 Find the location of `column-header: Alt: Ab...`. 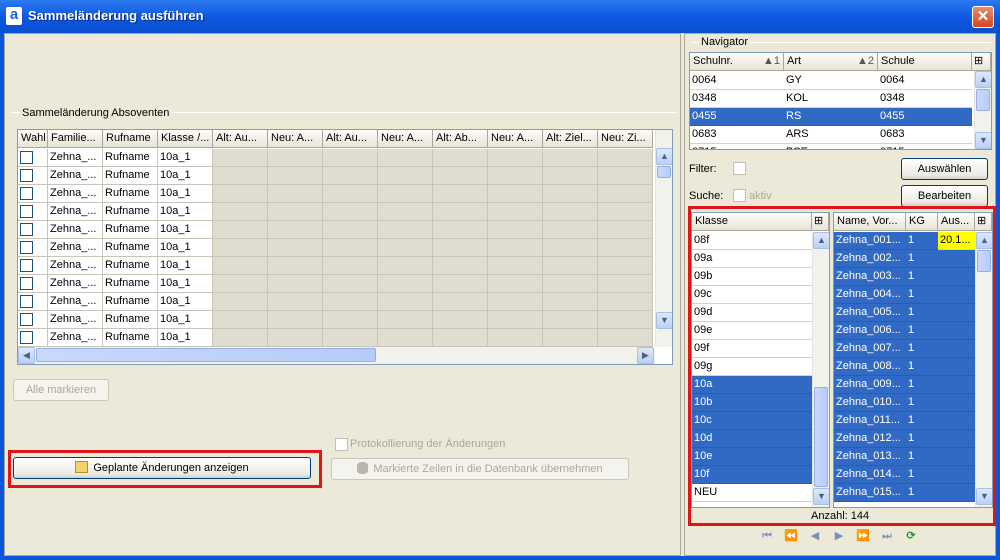

column-header: Alt: Ab... is located at coordinates (460, 139).